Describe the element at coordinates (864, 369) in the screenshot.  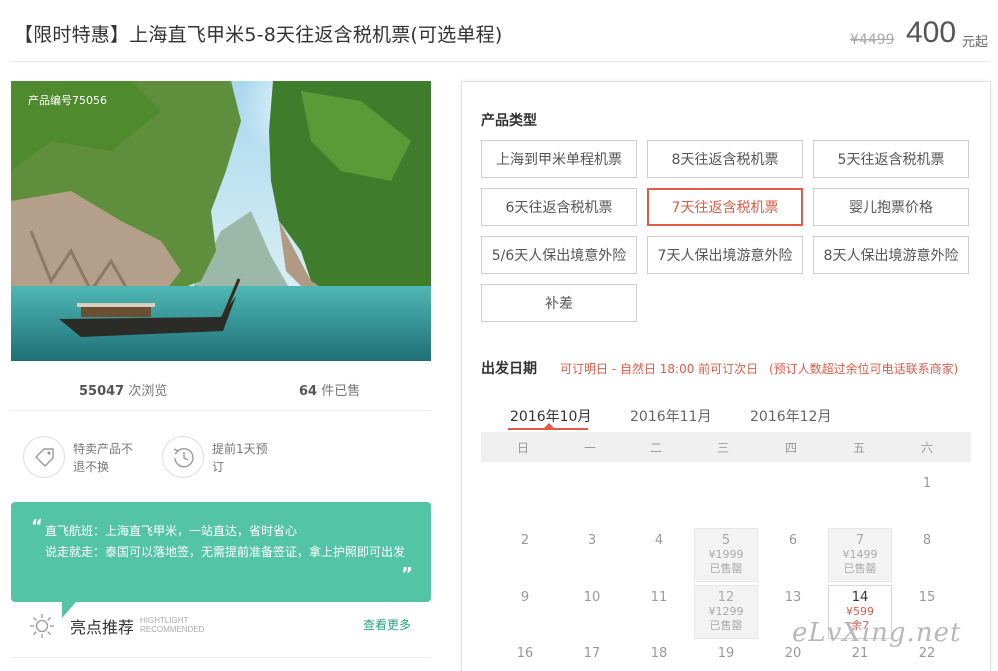
I see `contact-note: (预订人数超过余位可电话联系商家)` at that location.